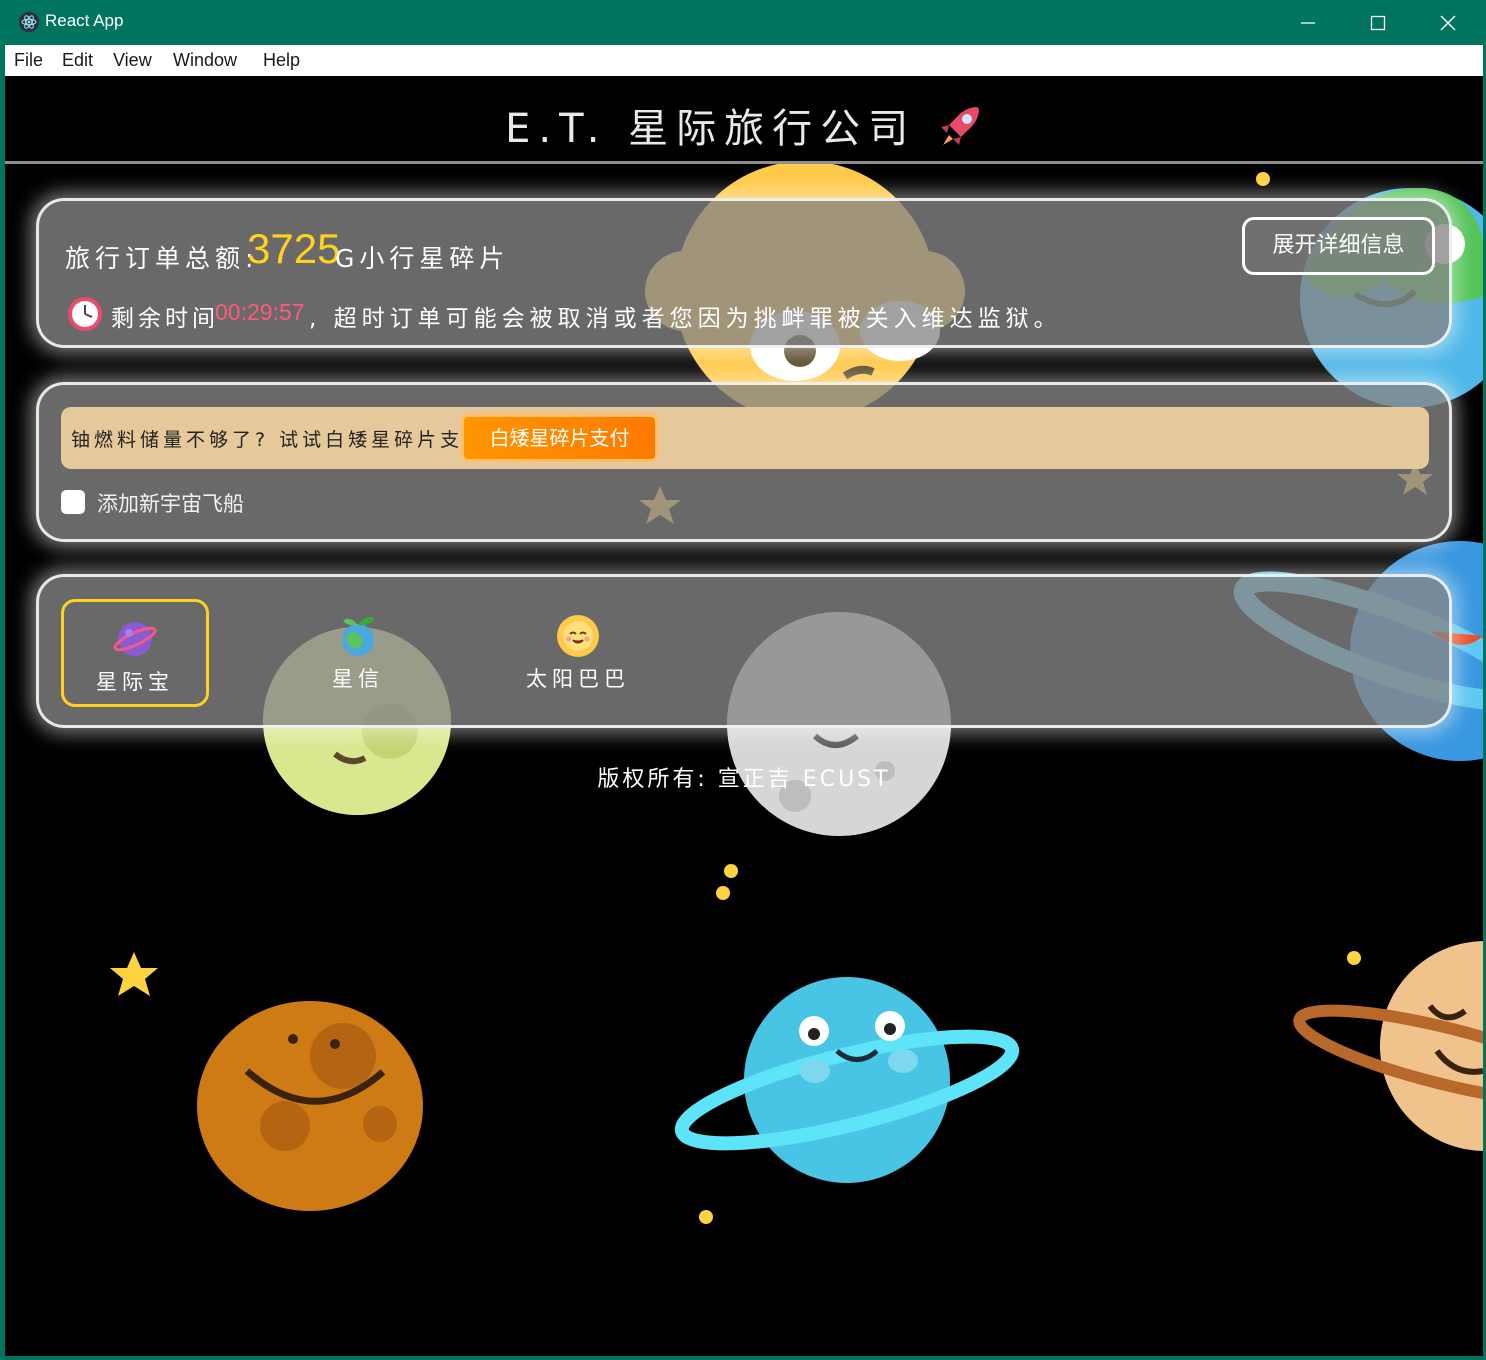 This screenshot has height=1360, width=1486. I want to click on title-bar: React App, so click(743, 22).